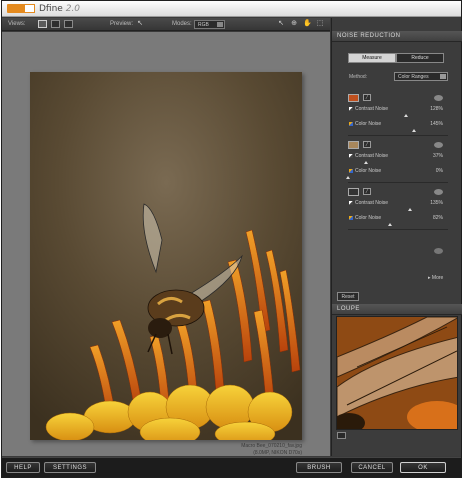  What do you see at coordinates (73, 9) in the screenshot?
I see `app-version: 2.0` at bounding box center [73, 9].